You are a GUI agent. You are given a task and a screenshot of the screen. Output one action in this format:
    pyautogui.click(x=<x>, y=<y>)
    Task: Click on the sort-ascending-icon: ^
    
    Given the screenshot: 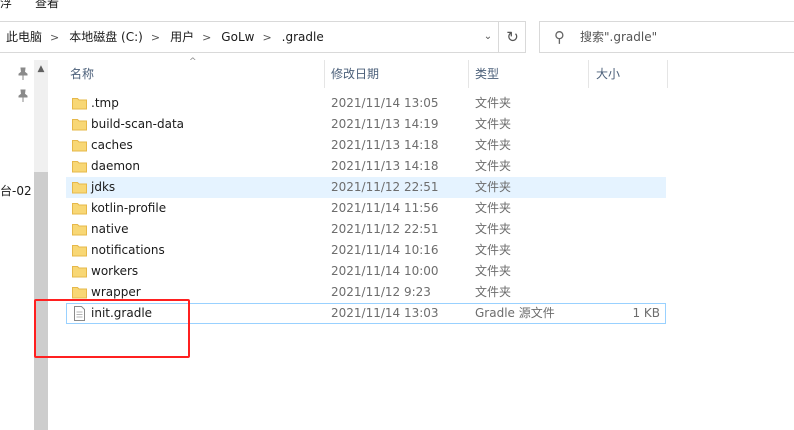 What is the action you would take?
    pyautogui.click(x=193, y=62)
    